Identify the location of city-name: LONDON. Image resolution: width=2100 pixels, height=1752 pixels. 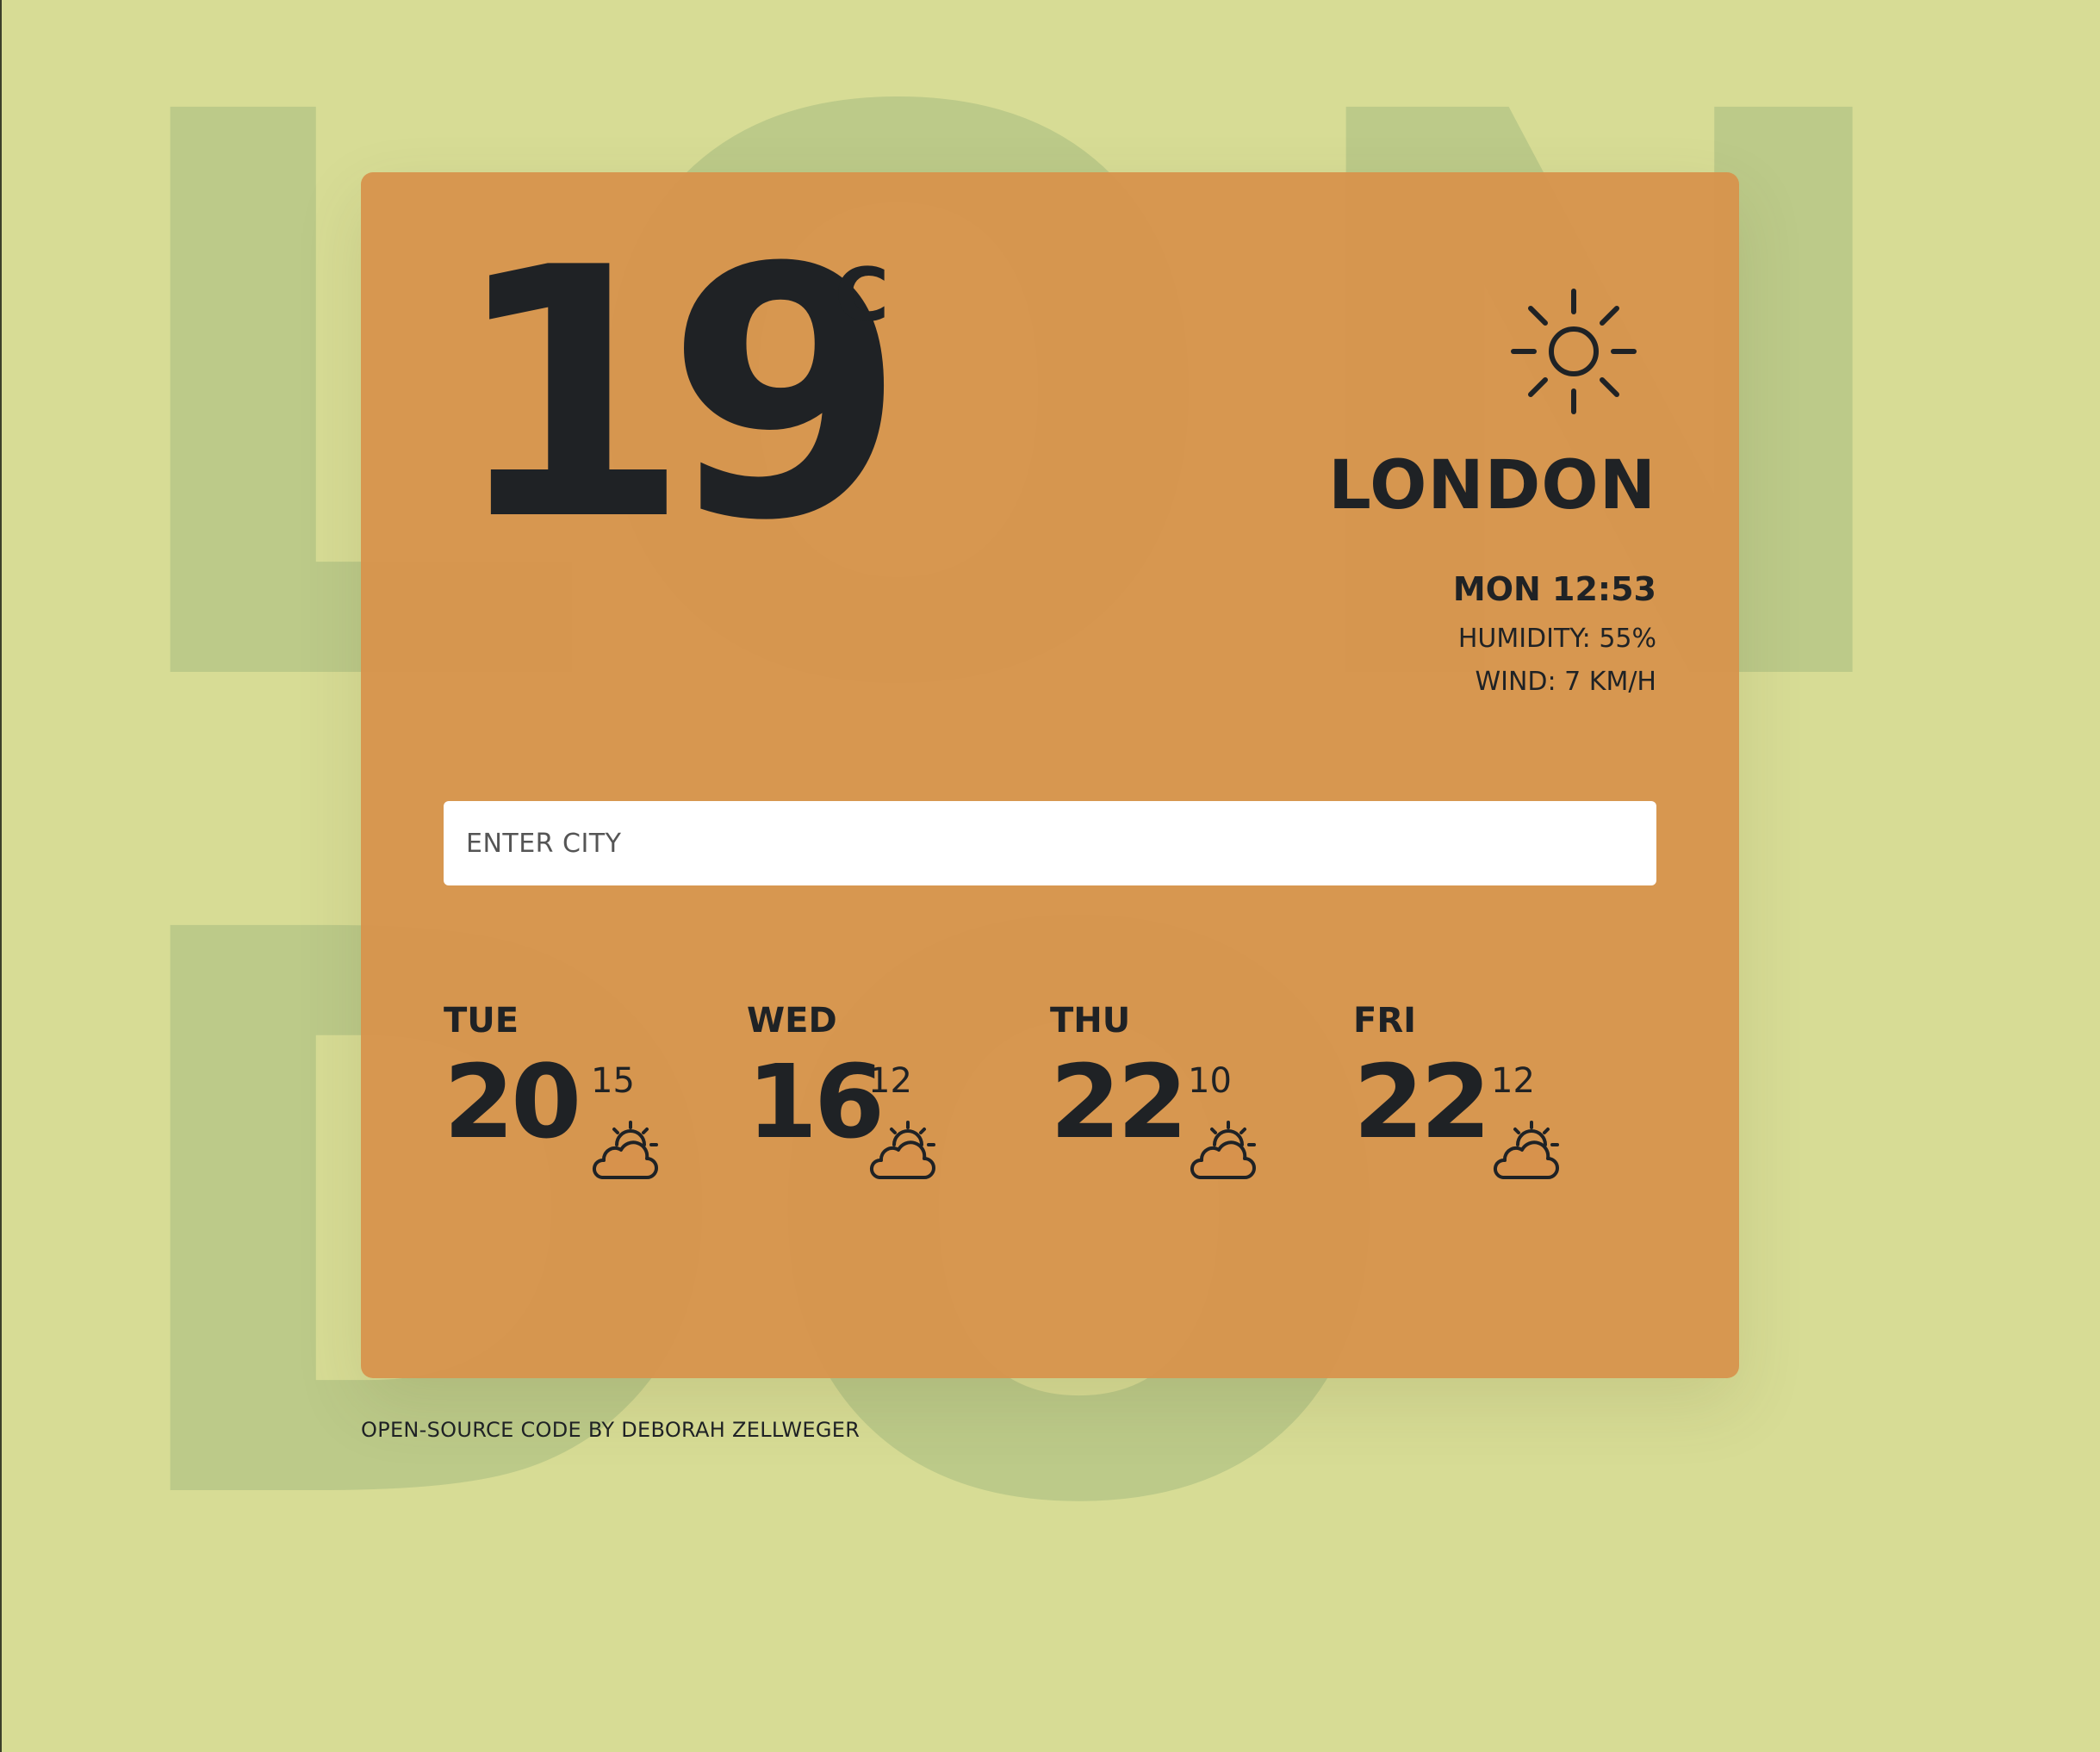
(1492, 486).